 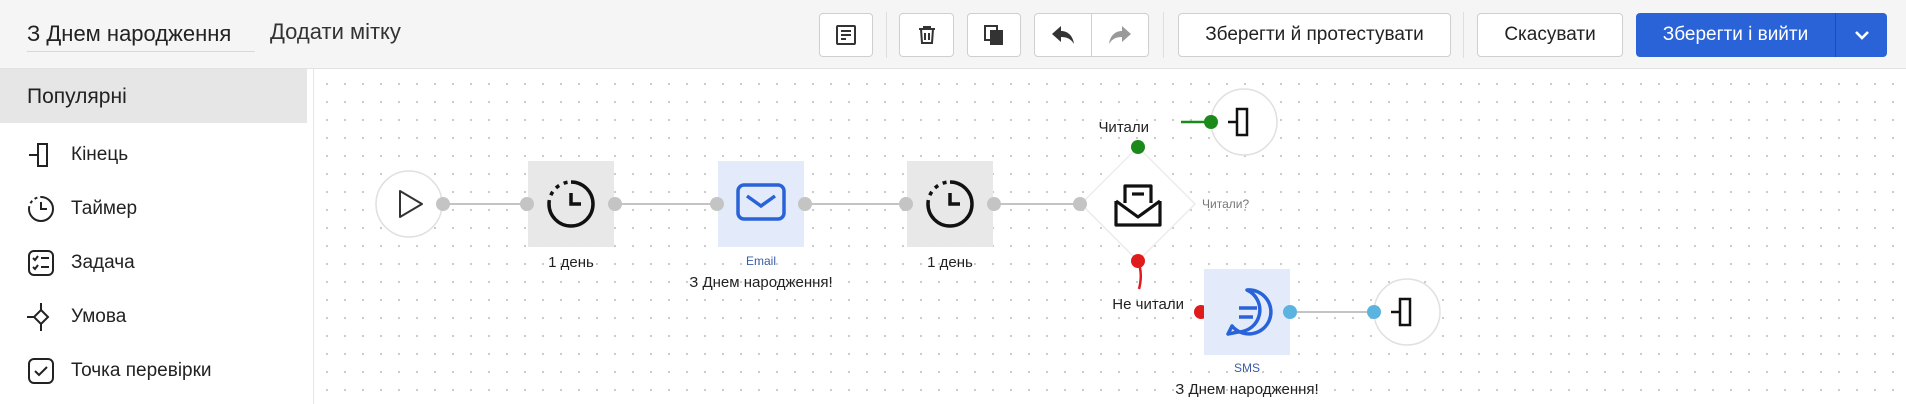 What do you see at coordinates (41, 263) in the screenshot?
I see `task-icon` at bounding box center [41, 263].